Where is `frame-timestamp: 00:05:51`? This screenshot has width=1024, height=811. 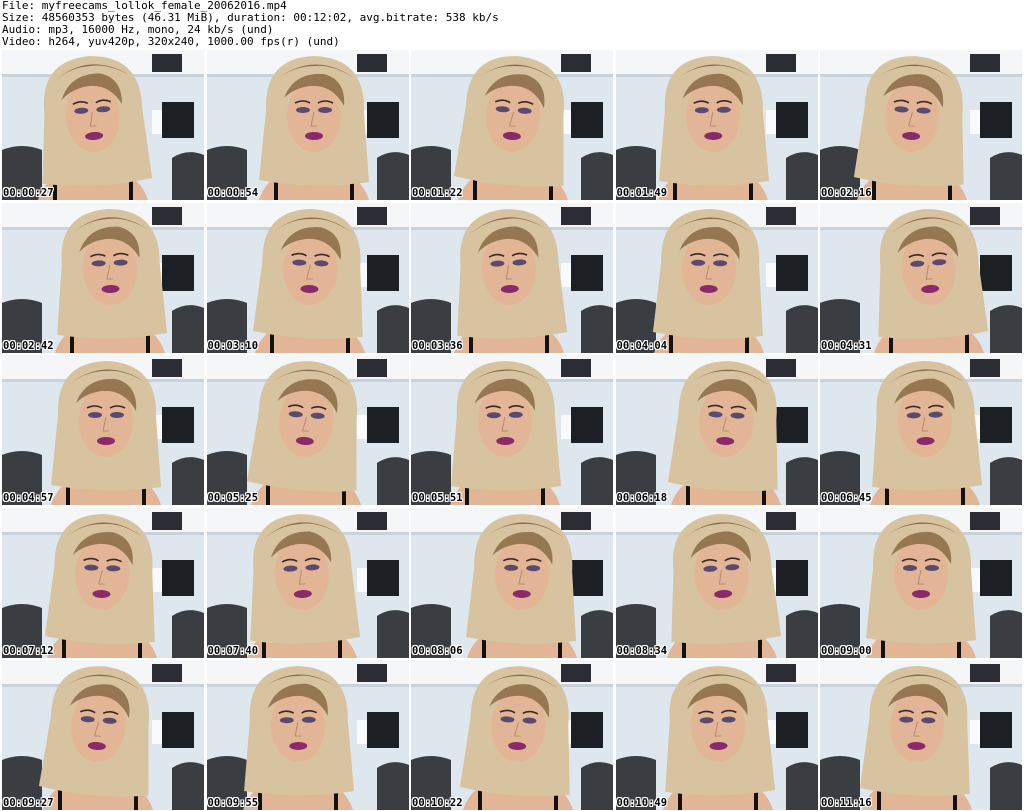
frame-timestamp: 00:05:51 is located at coordinates (437, 498).